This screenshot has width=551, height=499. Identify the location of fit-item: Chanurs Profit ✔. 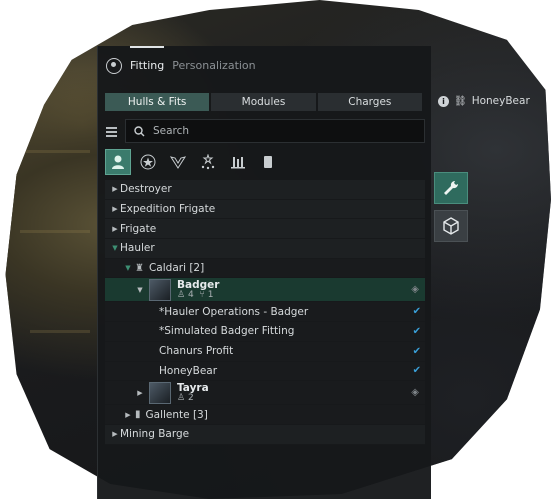
(265, 351).